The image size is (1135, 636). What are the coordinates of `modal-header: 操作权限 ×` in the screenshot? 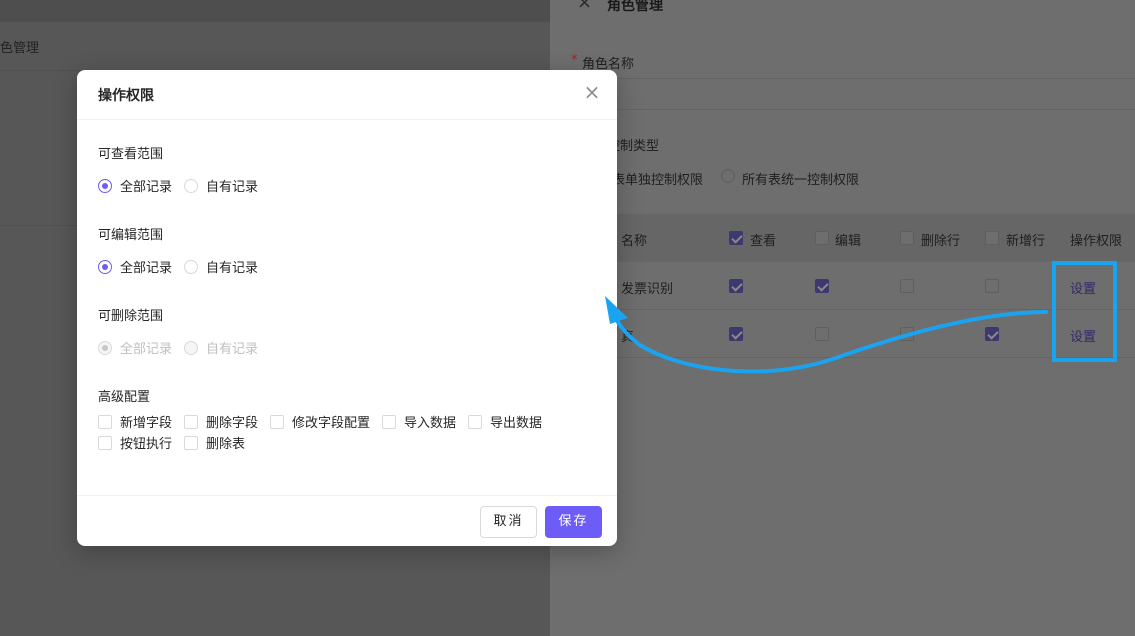 It's located at (347, 95).